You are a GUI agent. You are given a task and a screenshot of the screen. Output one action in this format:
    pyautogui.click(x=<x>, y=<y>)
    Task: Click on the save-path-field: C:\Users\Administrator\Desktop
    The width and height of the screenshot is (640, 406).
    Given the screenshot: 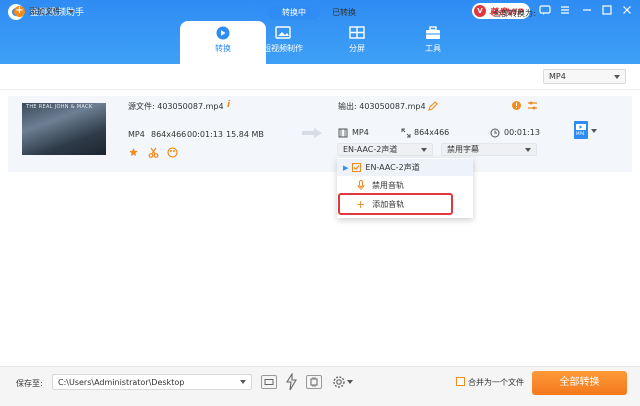 What is the action you would take?
    pyautogui.click(x=152, y=382)
    